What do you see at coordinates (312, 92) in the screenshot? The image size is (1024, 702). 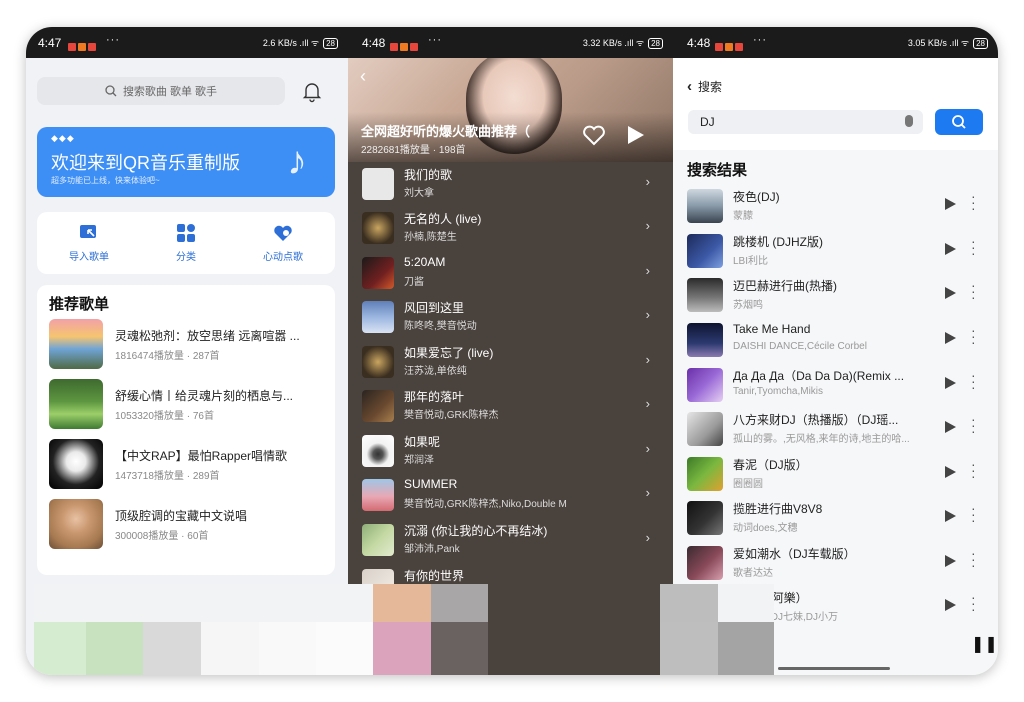 I see `bell-icon` at bounding box center [312, 92].